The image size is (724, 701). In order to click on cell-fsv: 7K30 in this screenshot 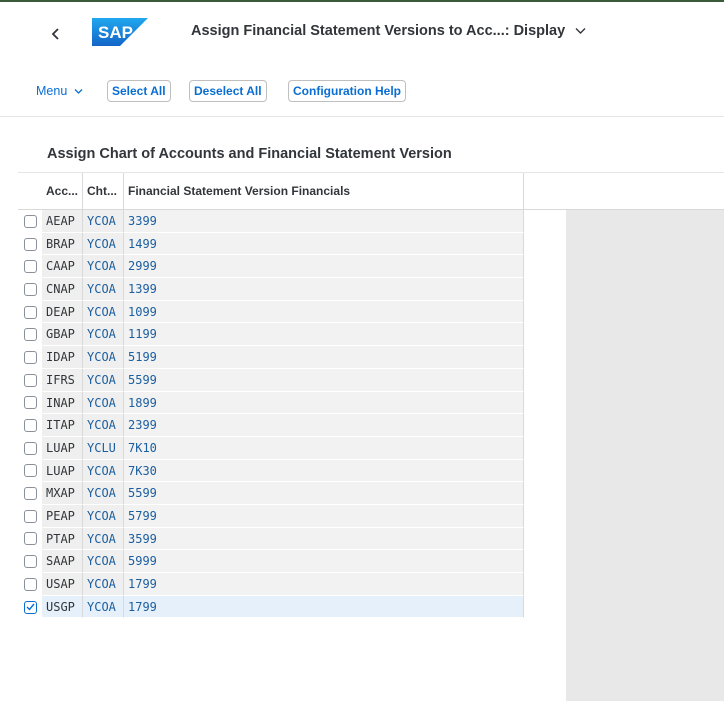, I will do `click(324, 471)`.